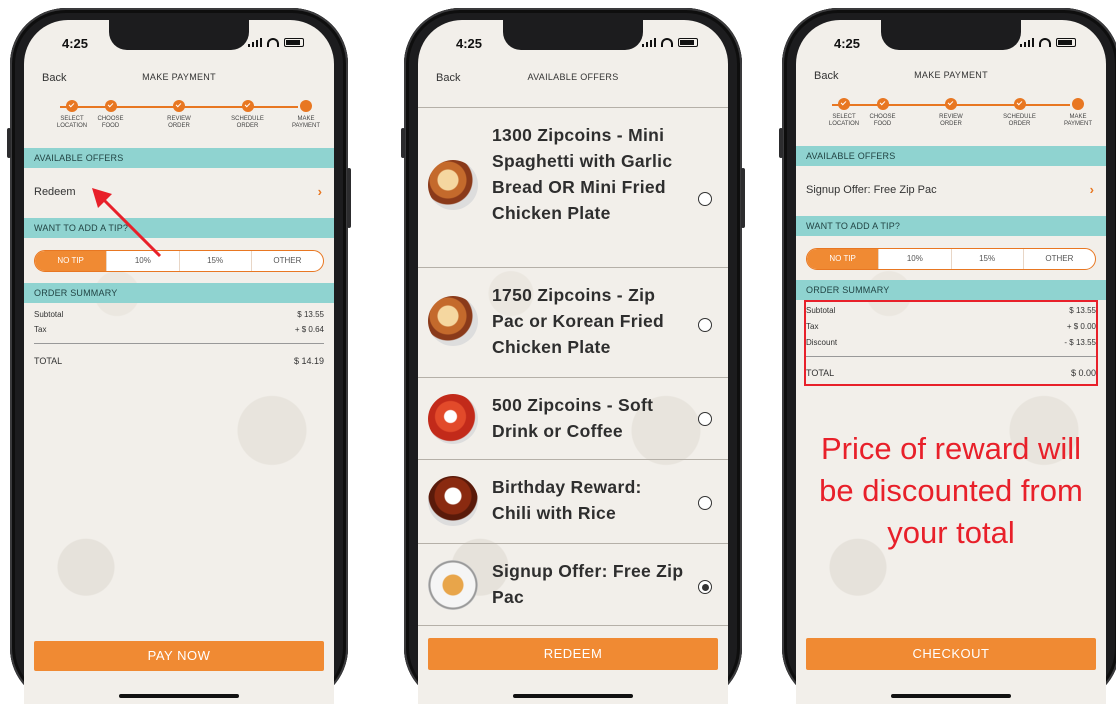 The image size is (1116, 704). I want to click on tip-option-10: 10%, so click(915, 259).